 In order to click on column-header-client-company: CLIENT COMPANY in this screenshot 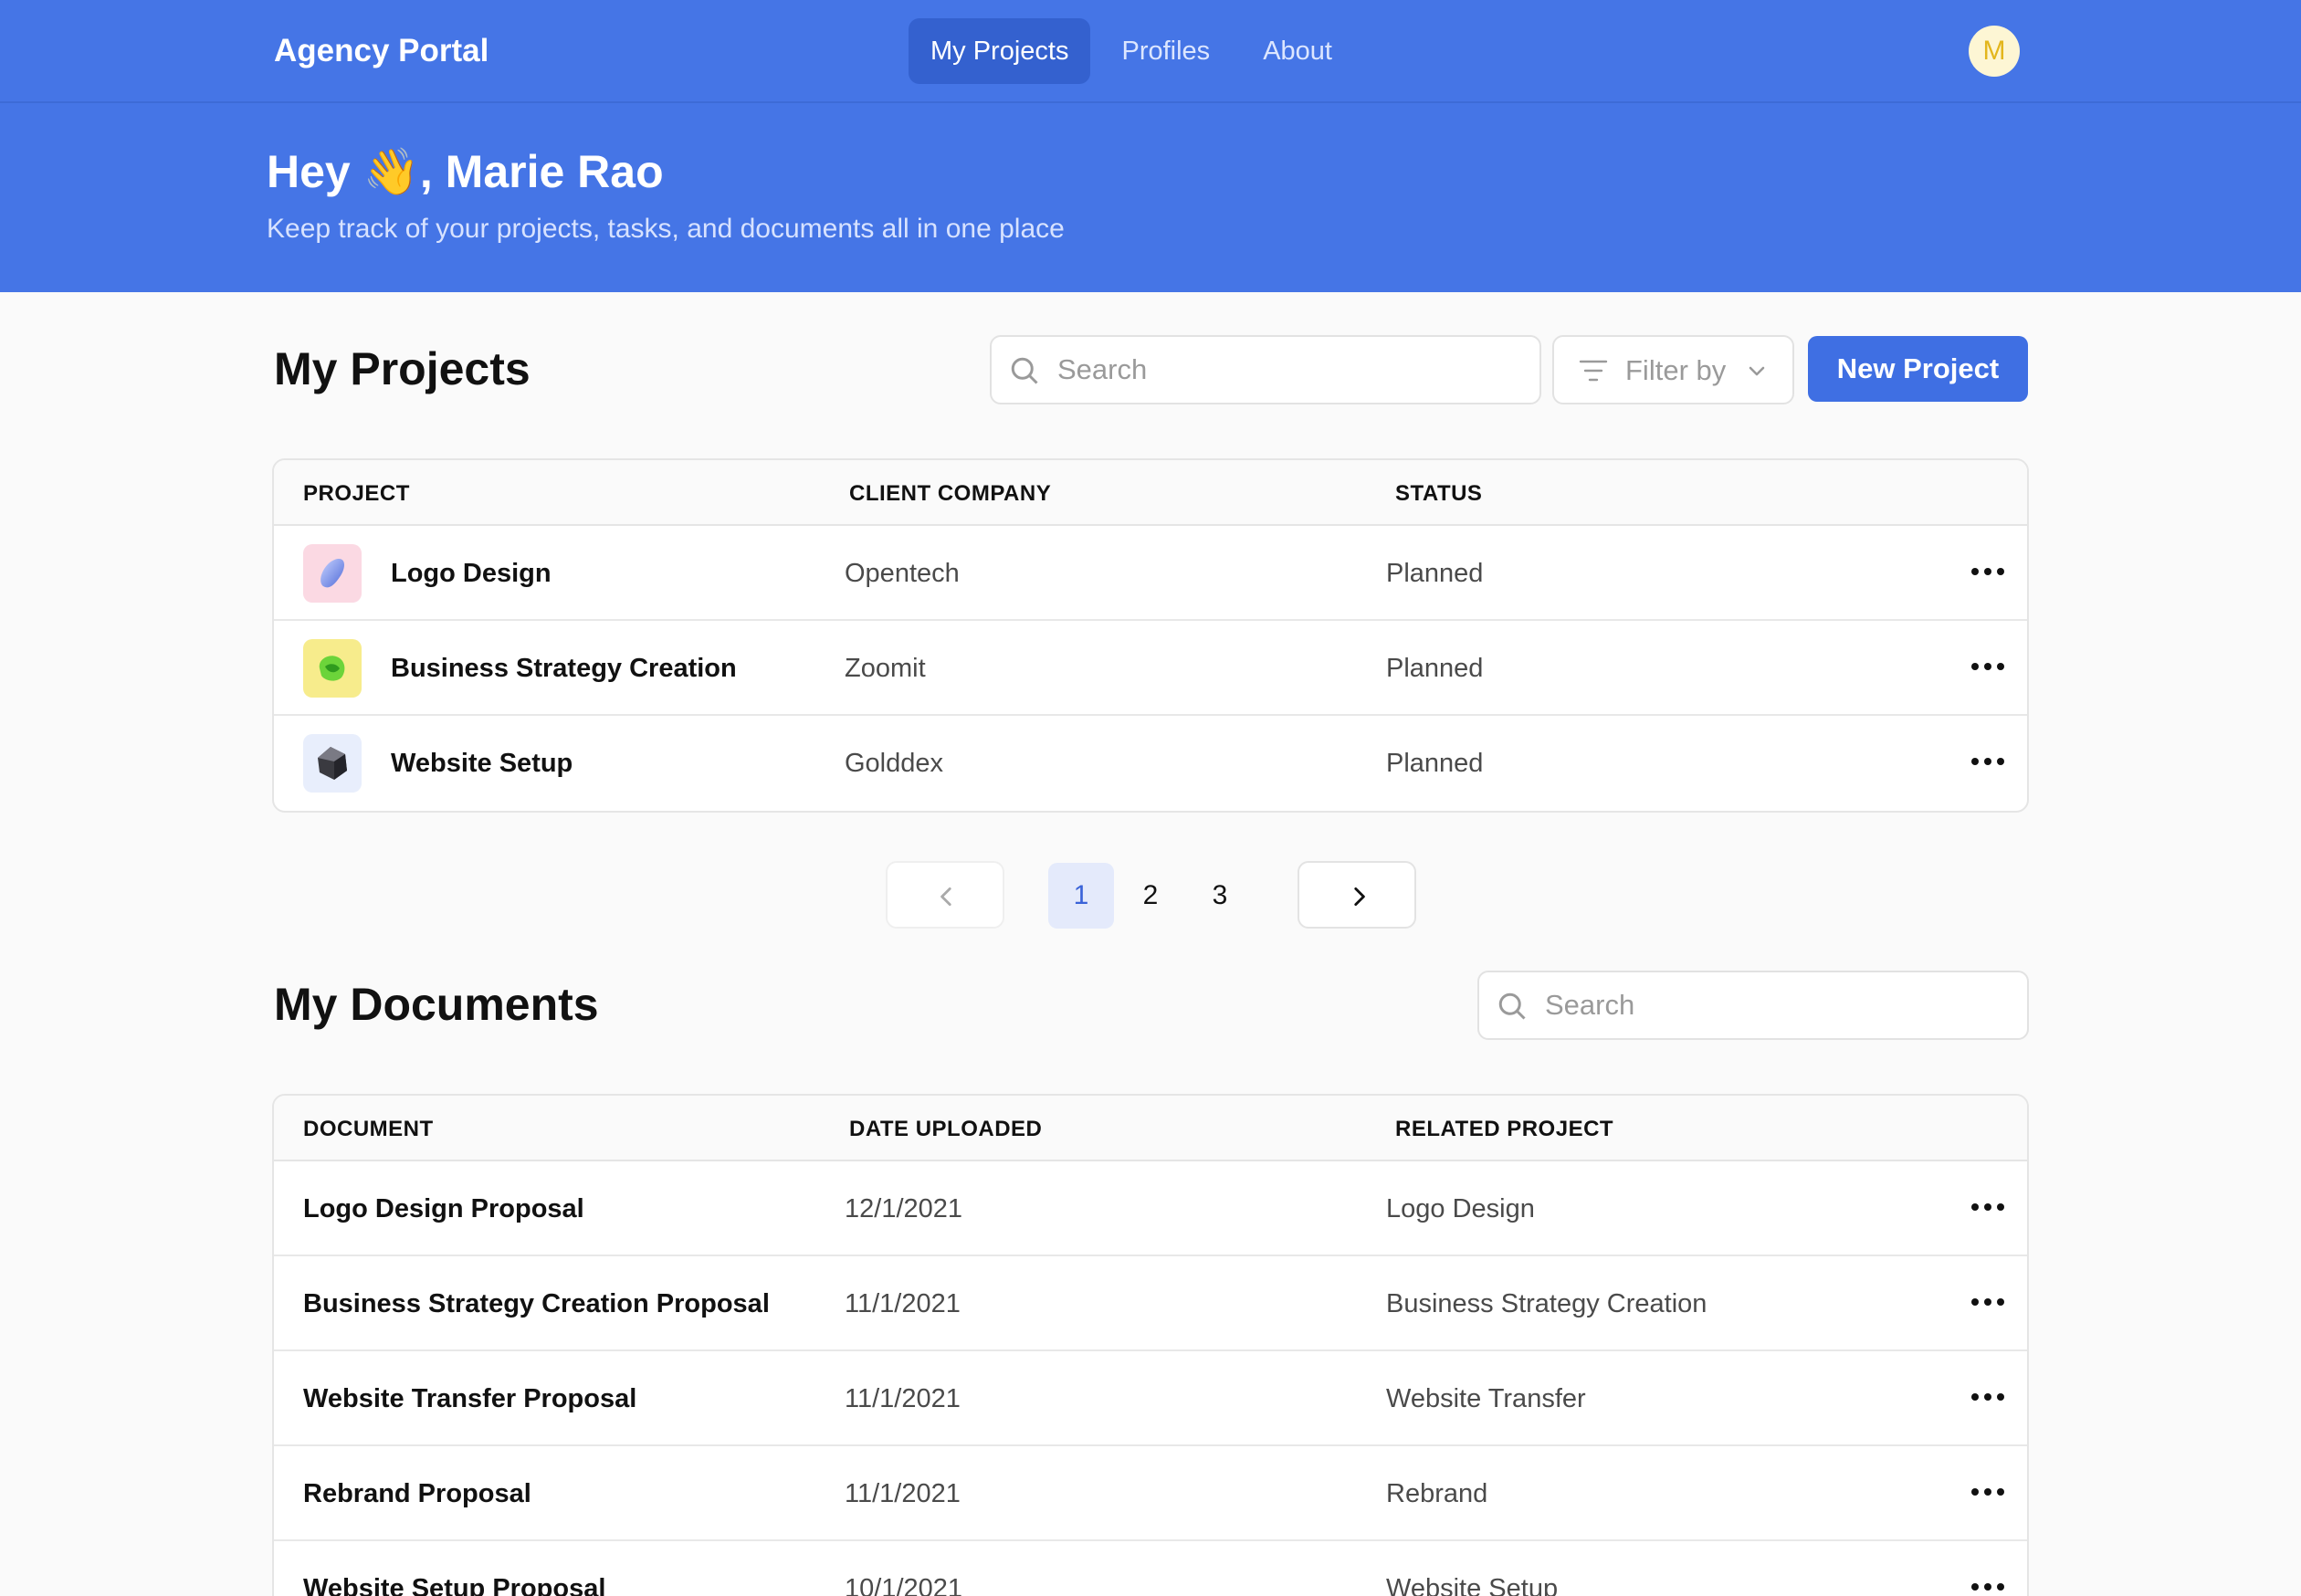, I will do `click(950, 493)`.